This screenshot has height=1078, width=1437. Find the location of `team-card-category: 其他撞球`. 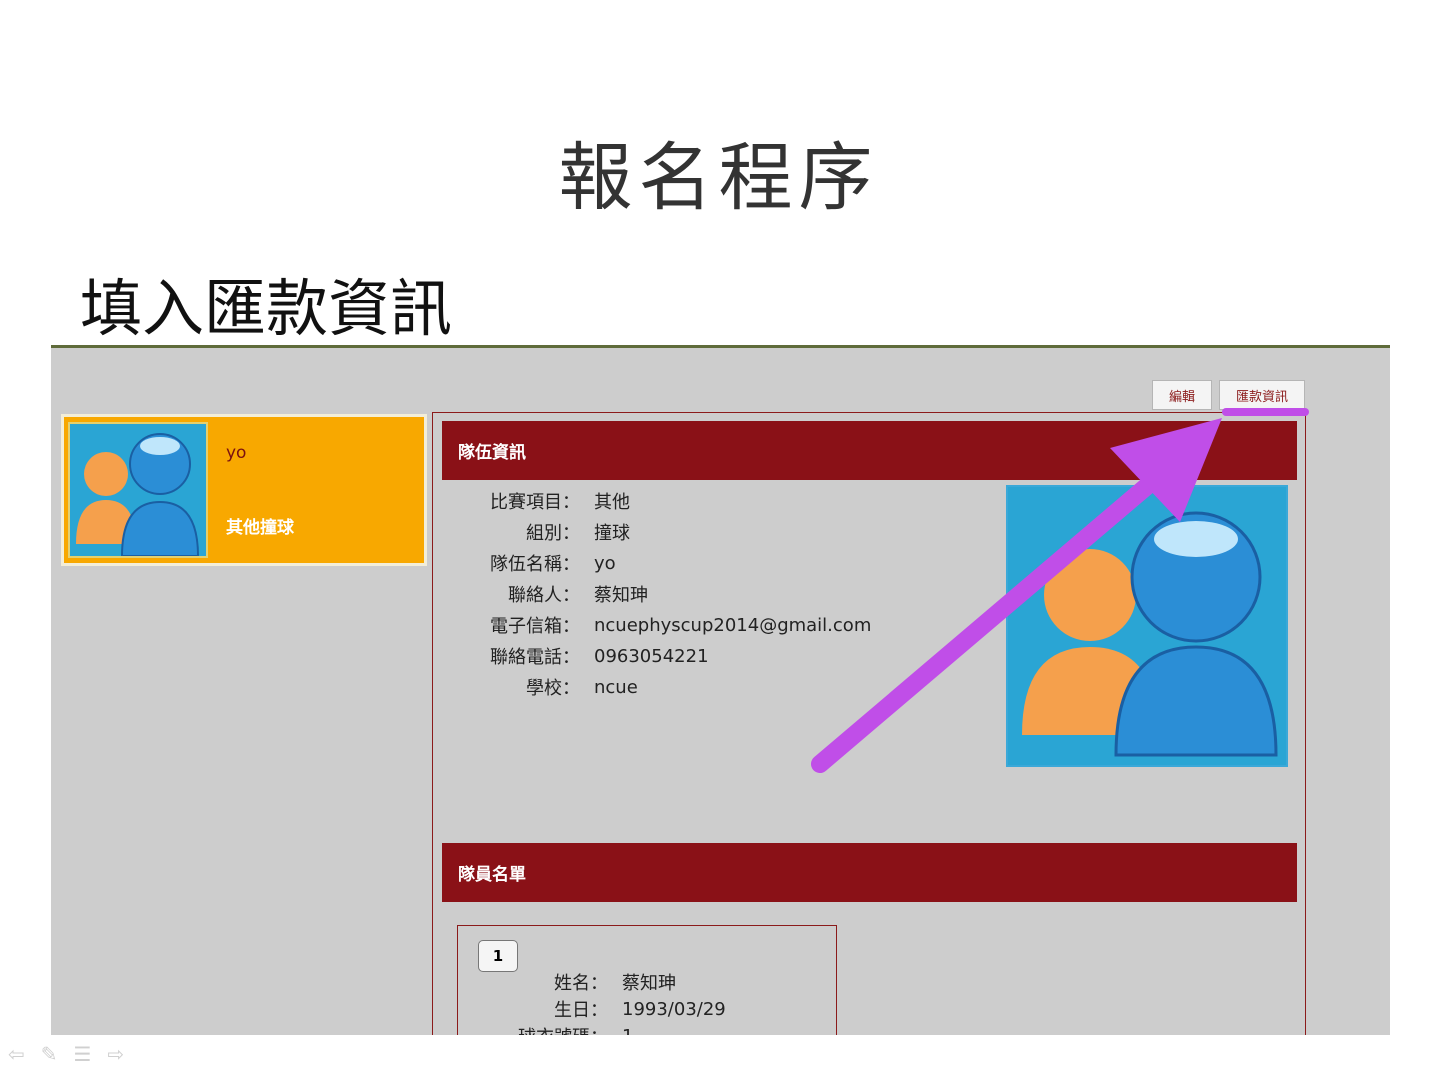

team-card-category: 其他撞球 is located at coordinates (260, 528).